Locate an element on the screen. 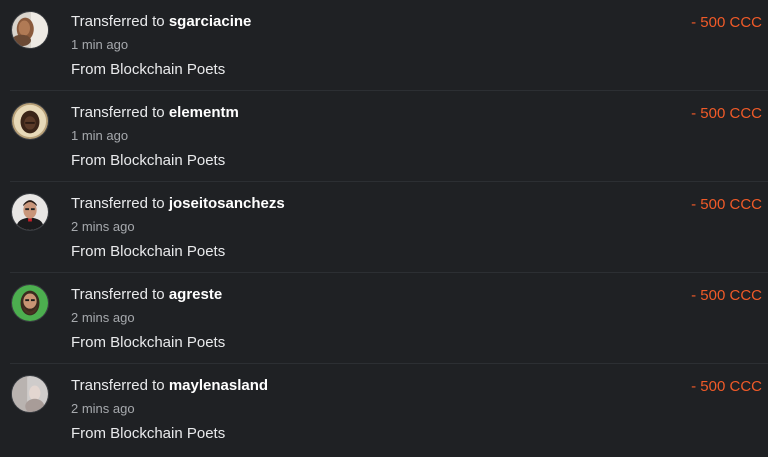  transfer-title: Transferred to agreste is located at coordinates (146, 294).